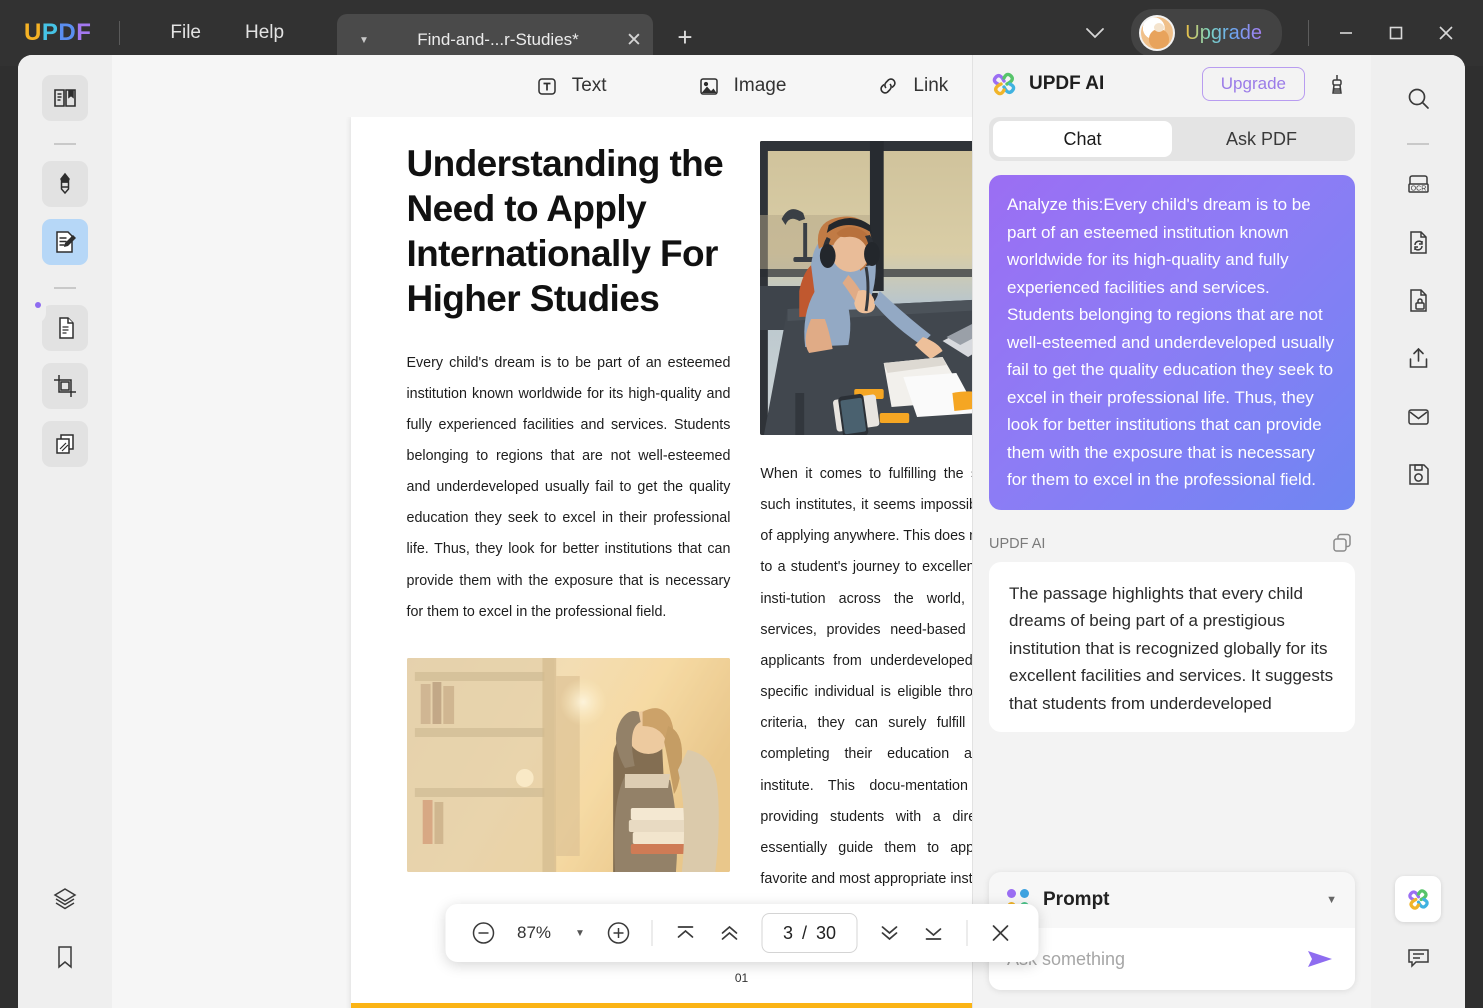  I want to click on ai-panel-tabs: Chat Ask PDF, so click(1172, 139).